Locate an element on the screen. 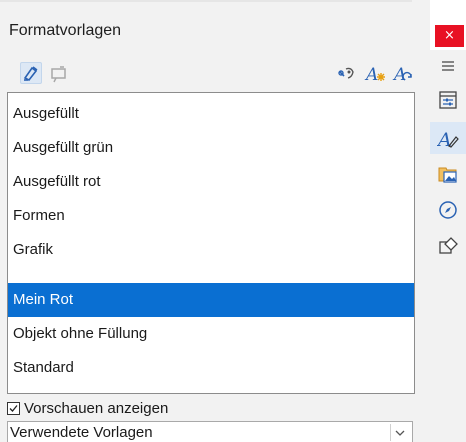  styles-icon: A is located at coordinates (448, 138).